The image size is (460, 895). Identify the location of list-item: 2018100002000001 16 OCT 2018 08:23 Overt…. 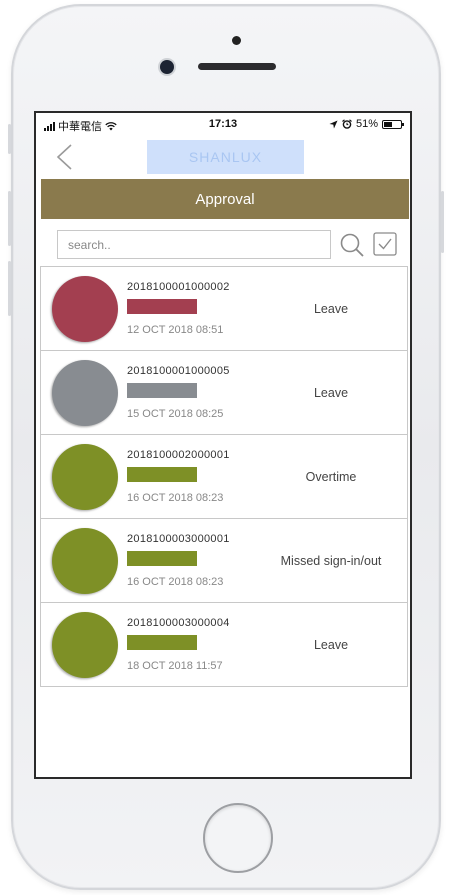
(224, 477).